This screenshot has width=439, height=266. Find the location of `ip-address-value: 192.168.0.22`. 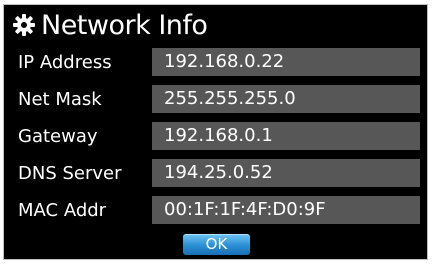

ip-address-value: 192.168.0.22 is located at coordinates (286, 62).